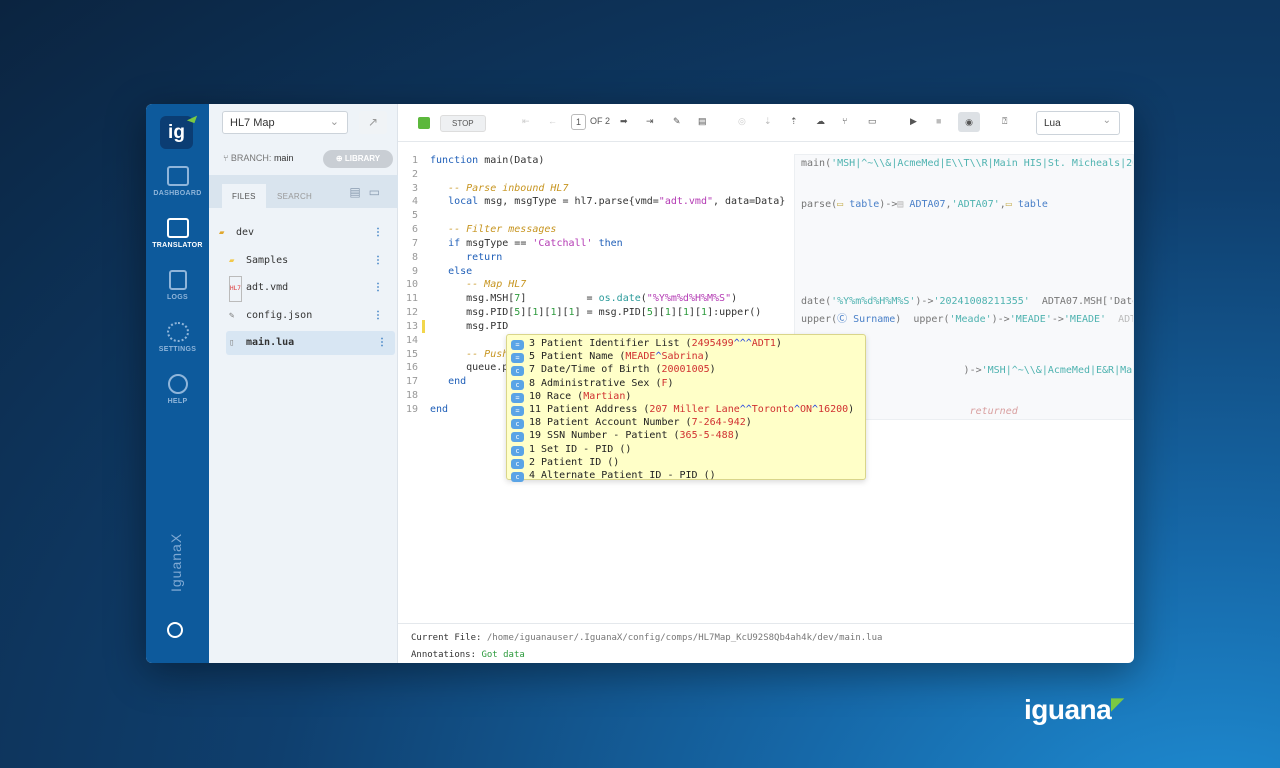  Describe the element at coordinates (820, 121) in the screenshot. I see `cloud-icon: ☁` at that location.